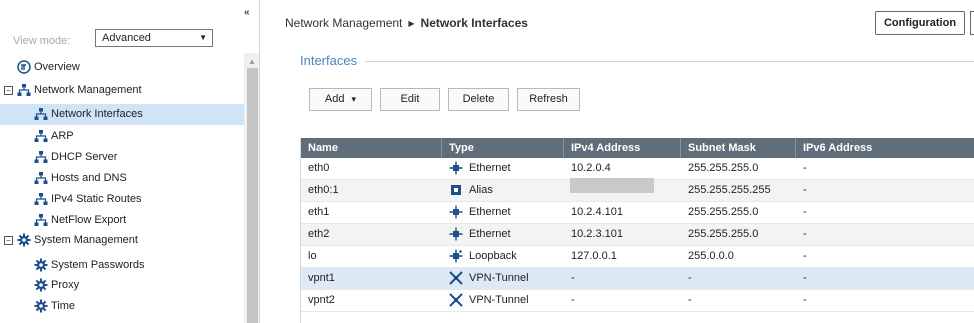 Image resolution: width=974 pixels, height=323 pixels. Describe the element at coordinates (456, 190) in the screenshot. I see `alias-icon` at that location.